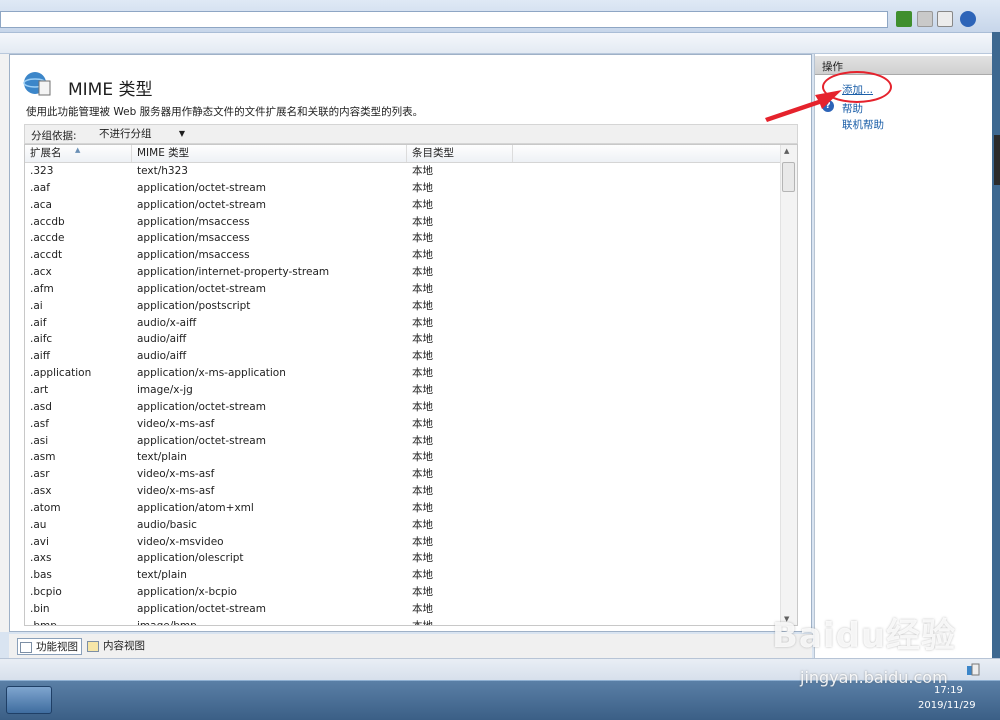 The height and width of the screenshot is (720, 1000). What do you see at coordinates (162, 457) in the screenshot?
I see `cell-mime-type: text/plain` at bounding box center [162, 457].